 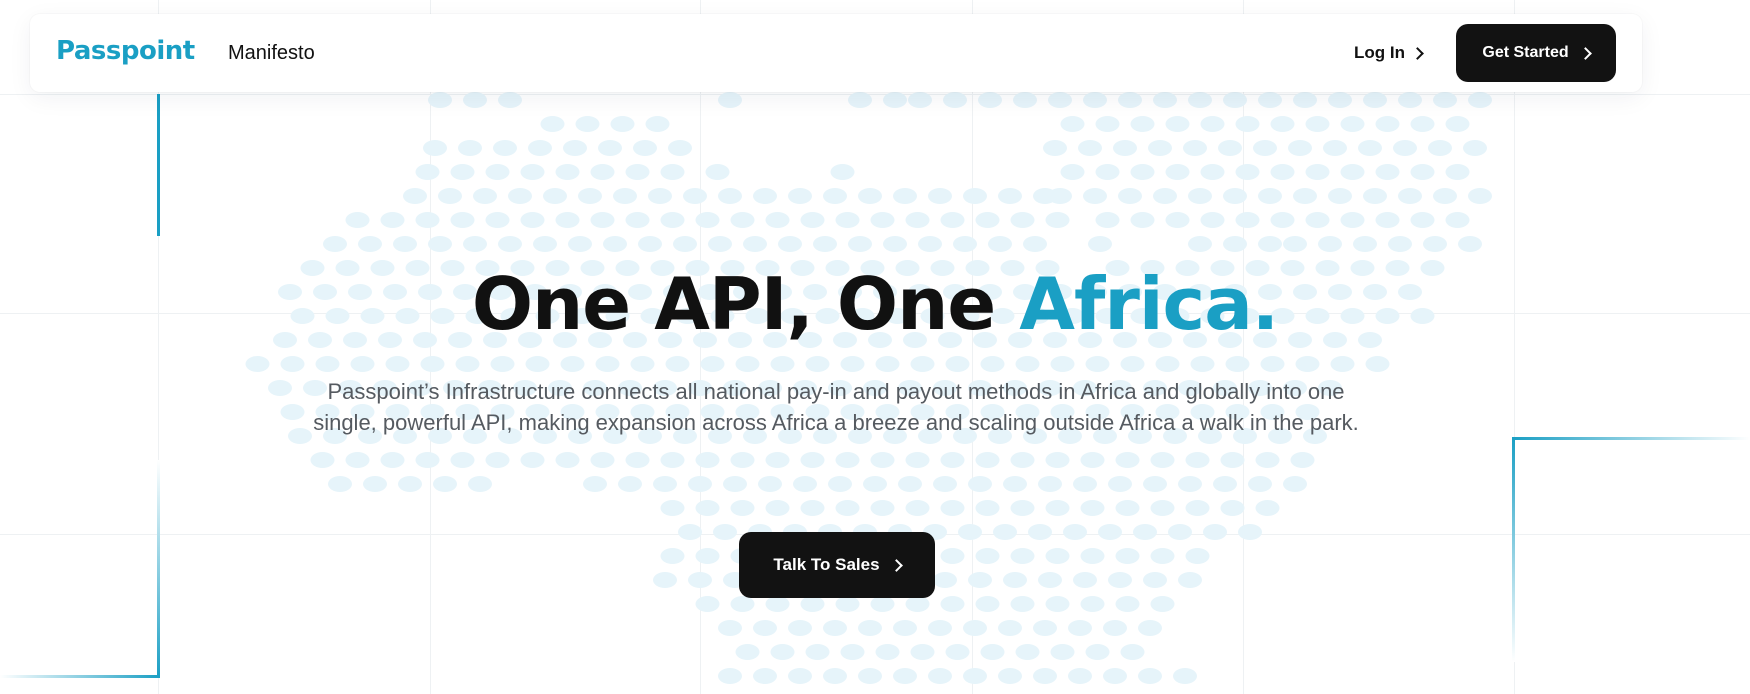 What do you see at coordinates (837, 565) in the screenshot?
I see `talk-to-sales-button: Talk To Sales` at bounding box center [837, 565].